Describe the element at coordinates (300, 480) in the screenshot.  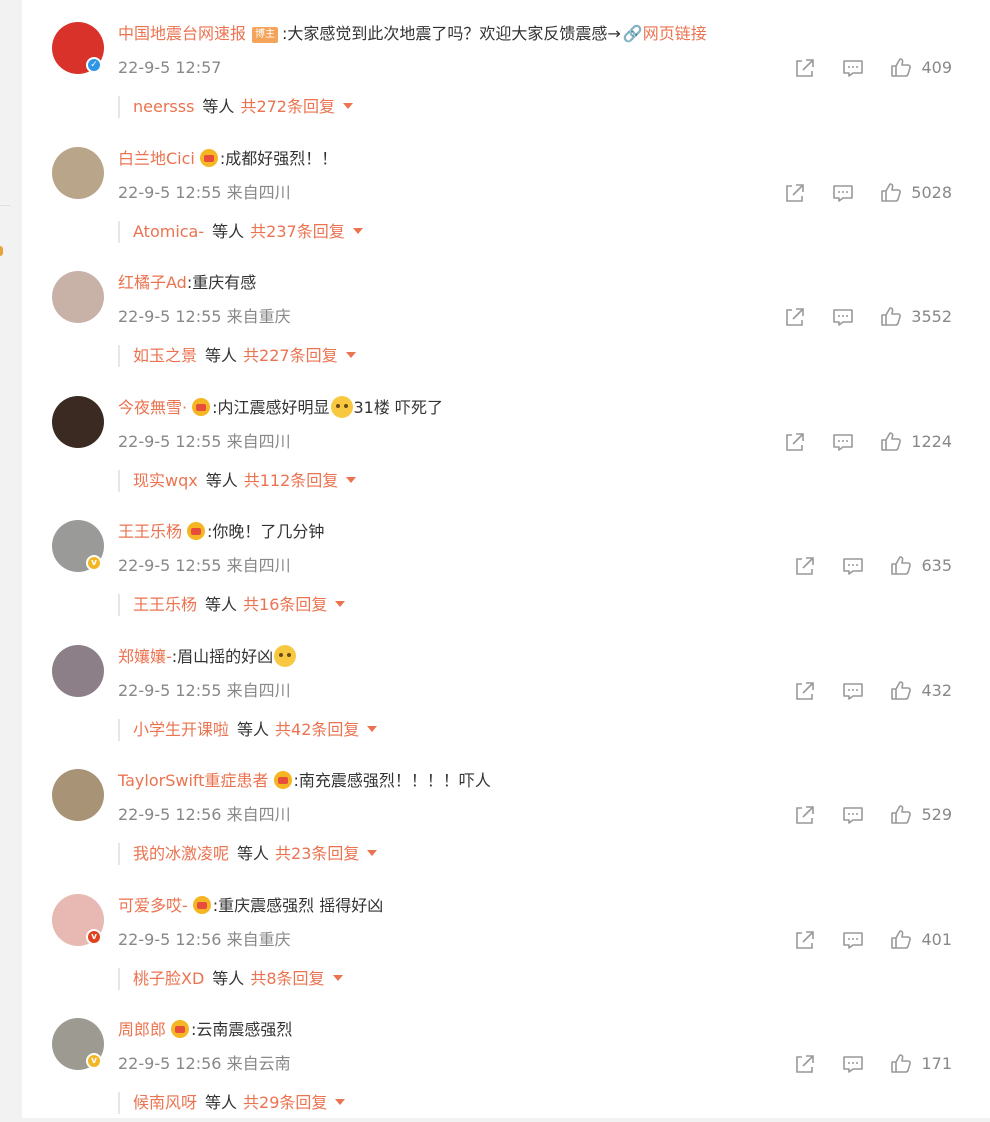
I see `expand-replies-button: 共112条回复` at that location.